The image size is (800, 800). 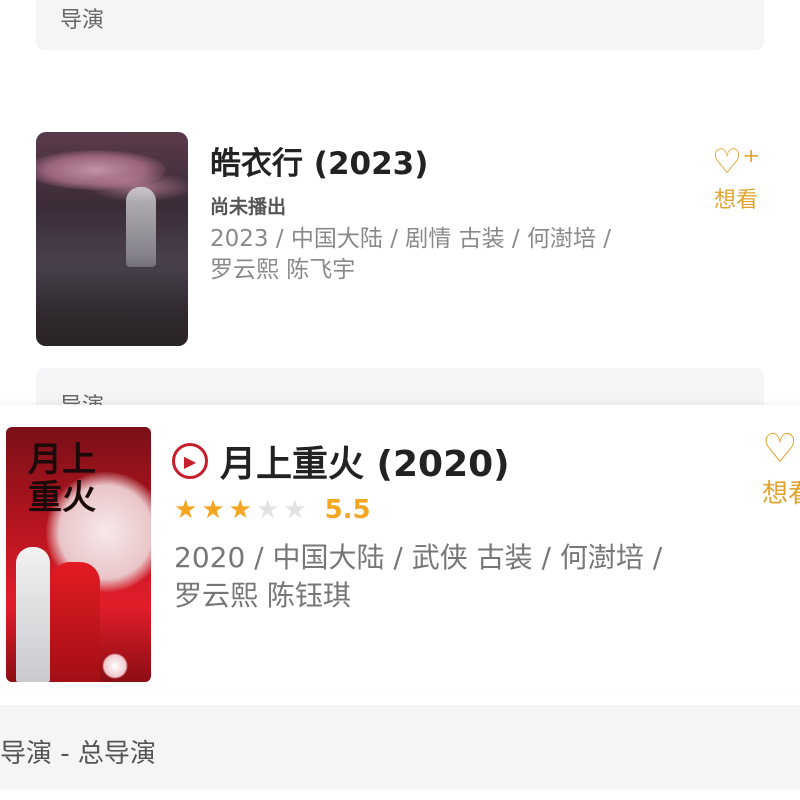 I want to click on heart-plus-icon: ♡⁺, so click(x=736, y=162).